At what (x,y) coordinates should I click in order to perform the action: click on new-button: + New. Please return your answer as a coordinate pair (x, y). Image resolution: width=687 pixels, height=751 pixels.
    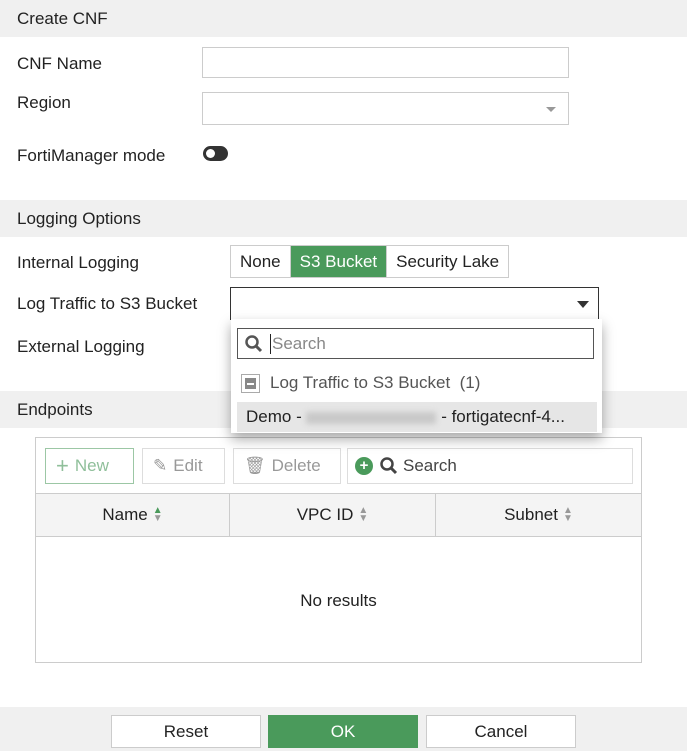
    Looking at the image, I should click on (89, 466).